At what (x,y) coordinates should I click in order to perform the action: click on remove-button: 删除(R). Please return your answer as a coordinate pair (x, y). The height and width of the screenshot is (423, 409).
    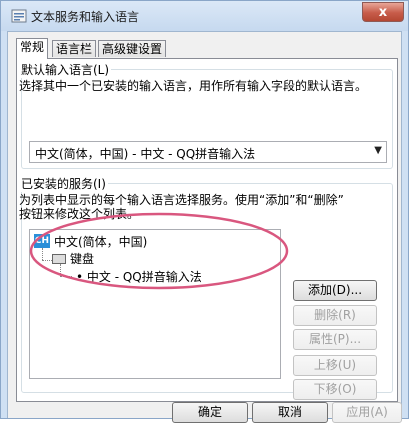
    Looking at the image, I should click on (335, 315).